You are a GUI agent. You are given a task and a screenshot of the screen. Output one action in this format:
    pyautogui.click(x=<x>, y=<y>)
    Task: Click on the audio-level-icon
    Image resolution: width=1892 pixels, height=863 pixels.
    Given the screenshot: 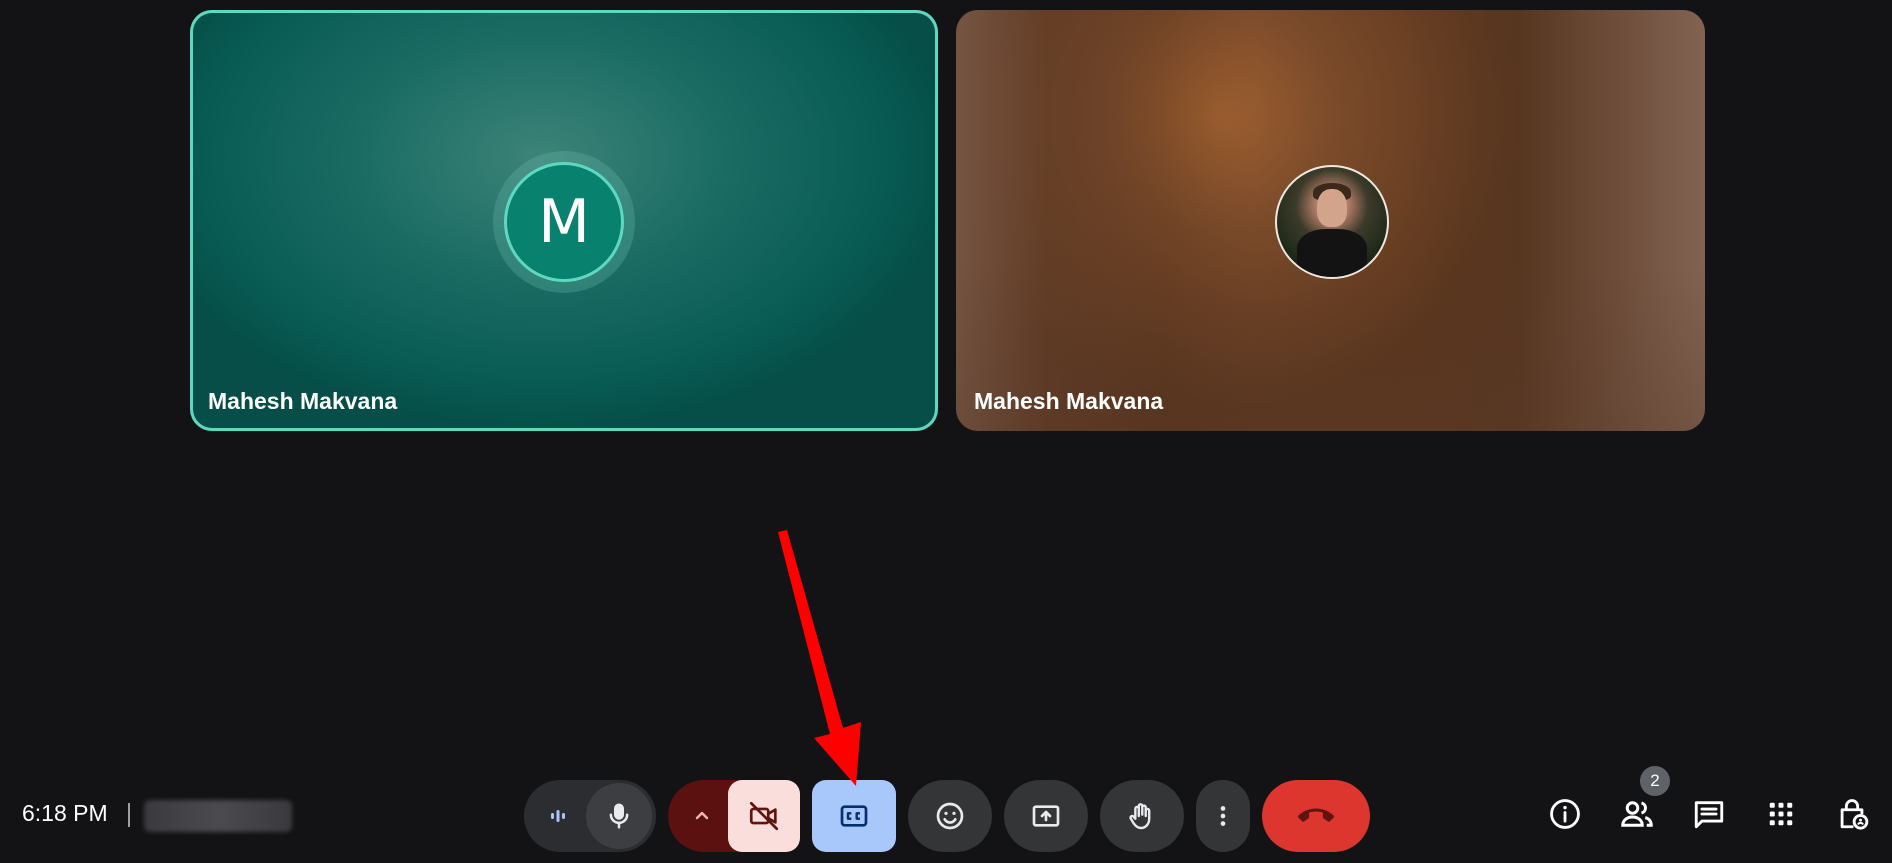 What is the action you would take?
    pyautogui.click(x=558, y=816)
    